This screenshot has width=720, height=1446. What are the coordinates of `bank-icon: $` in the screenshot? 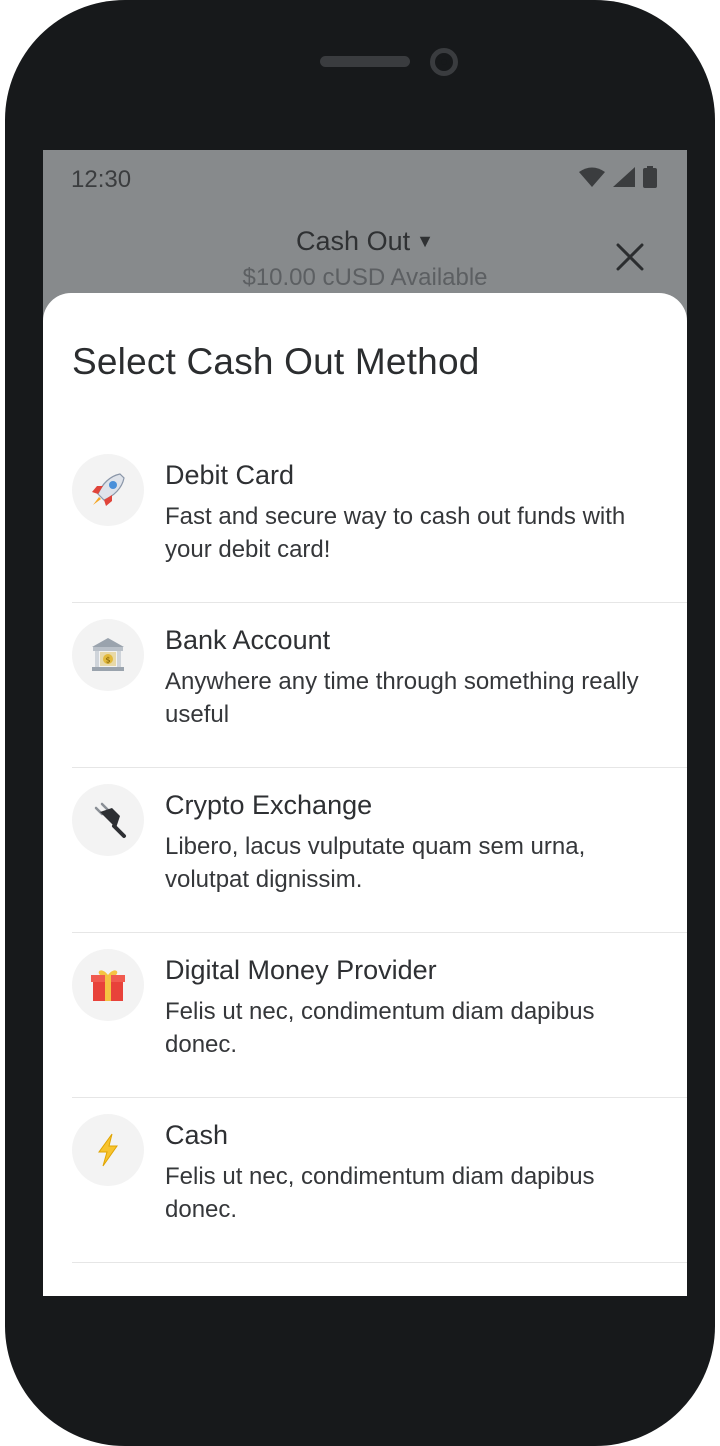 It's located at (108, 655).